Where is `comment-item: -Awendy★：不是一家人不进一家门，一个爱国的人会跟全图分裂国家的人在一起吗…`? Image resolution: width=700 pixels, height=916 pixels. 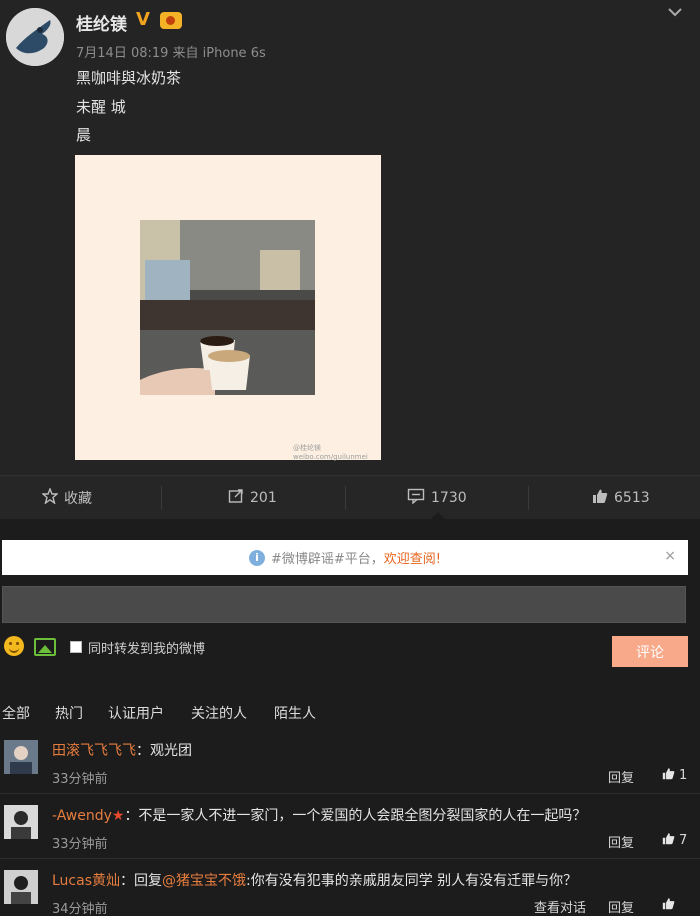
comment-item: -Awendy★：不是一家人不进一家门，一个爱国的人会跟全图分裂国家的人在一起吗… is located at coordinates (350, 835).